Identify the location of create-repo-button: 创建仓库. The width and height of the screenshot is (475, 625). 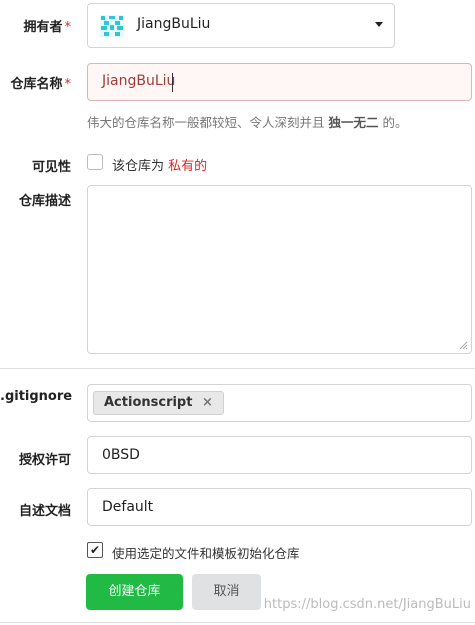
(134, 592).